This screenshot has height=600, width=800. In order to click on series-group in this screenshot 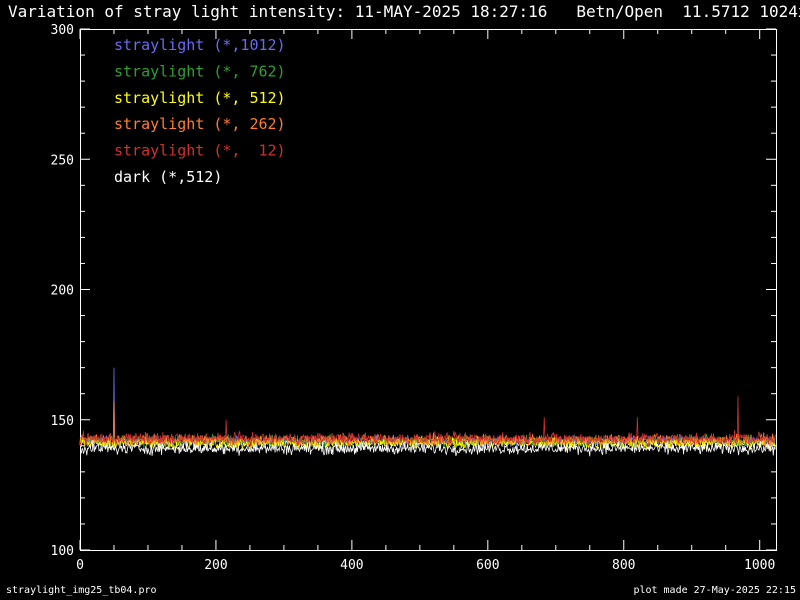, I will do `click(427, 412)`.